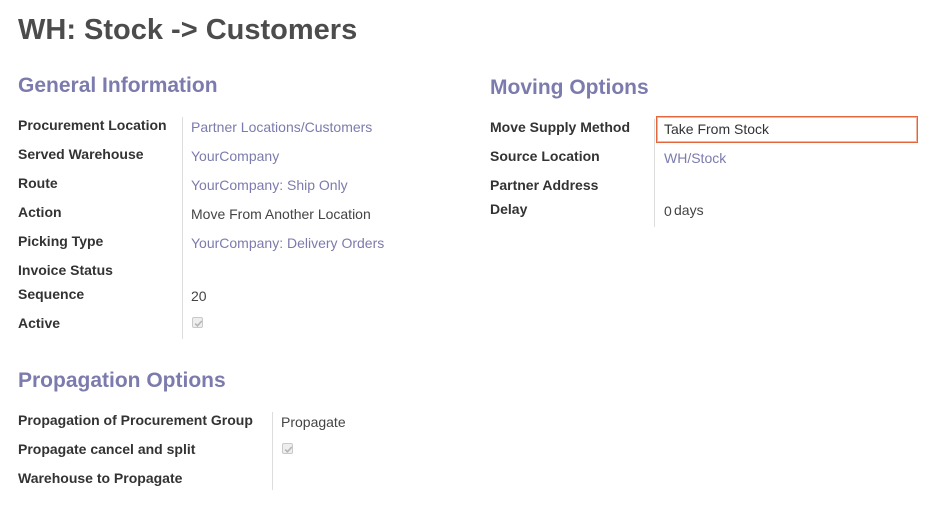  I want to click on move-supply-method-label: Move Supply Method, so click(560, 127).